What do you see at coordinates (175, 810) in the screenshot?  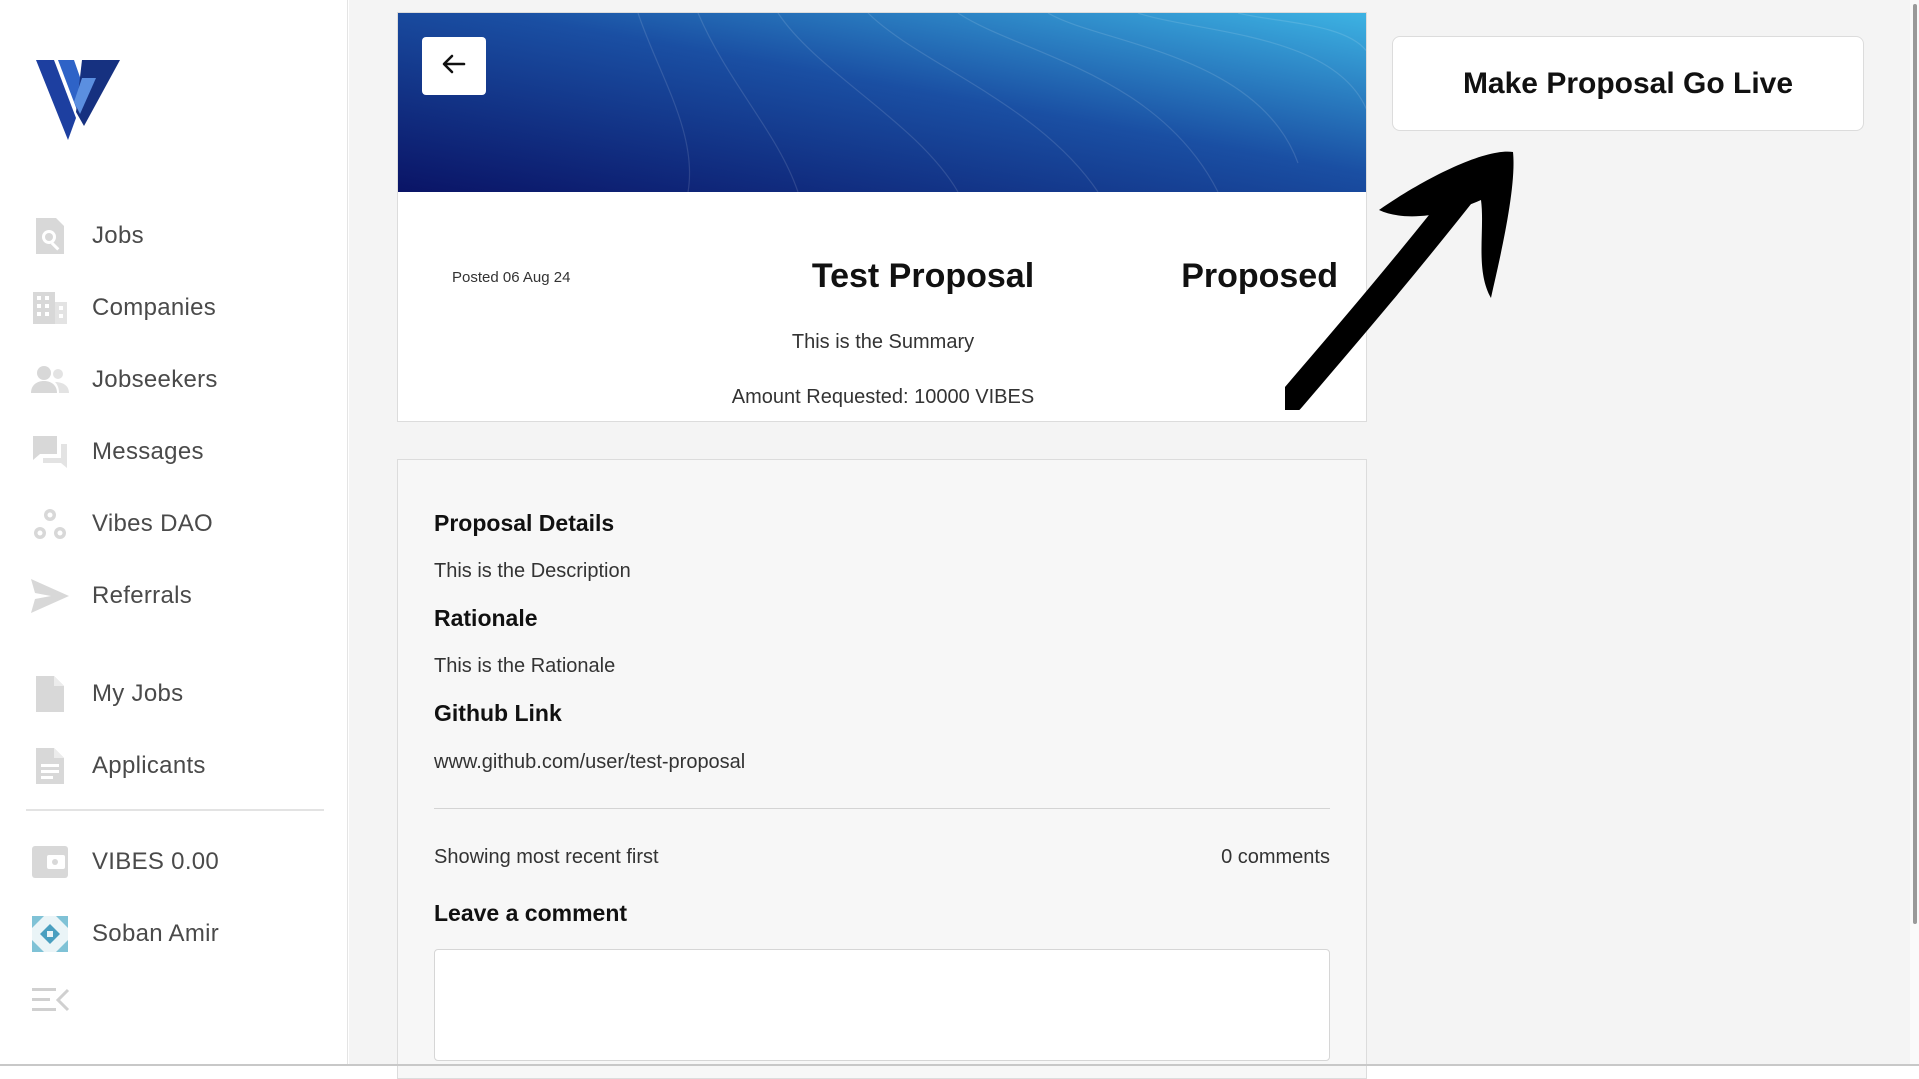 I see `sidebar-divider` at bounding box center [175, 810].